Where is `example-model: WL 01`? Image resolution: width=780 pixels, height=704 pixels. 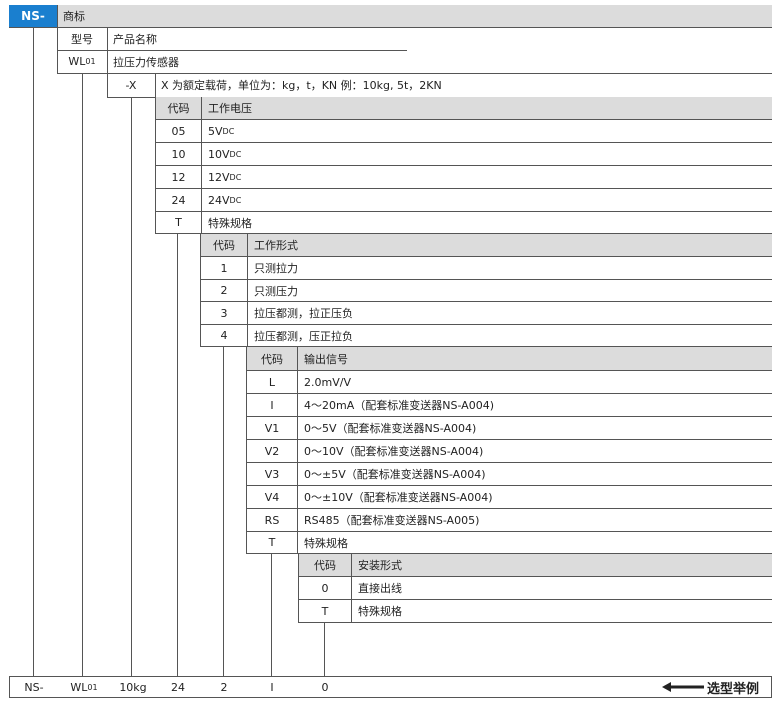
example-model: WL 01 is located at coordinates (84, 687).